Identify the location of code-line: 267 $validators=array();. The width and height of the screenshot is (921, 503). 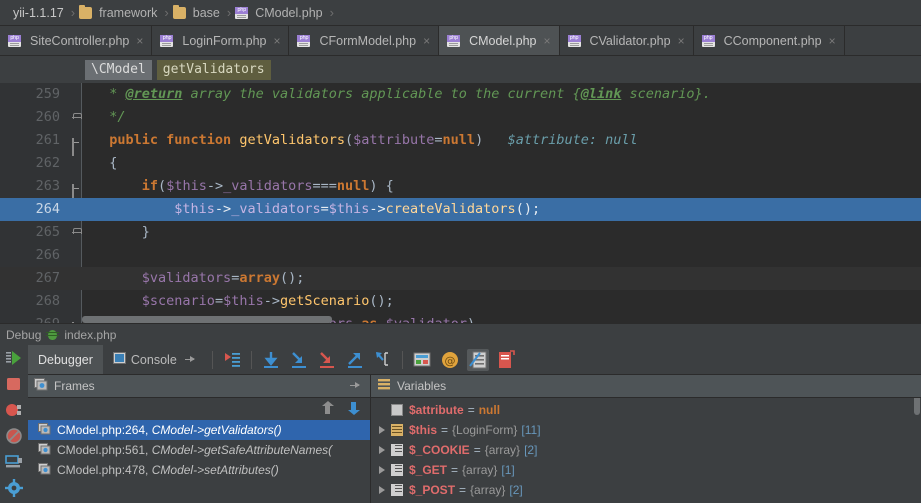
(460, 278).